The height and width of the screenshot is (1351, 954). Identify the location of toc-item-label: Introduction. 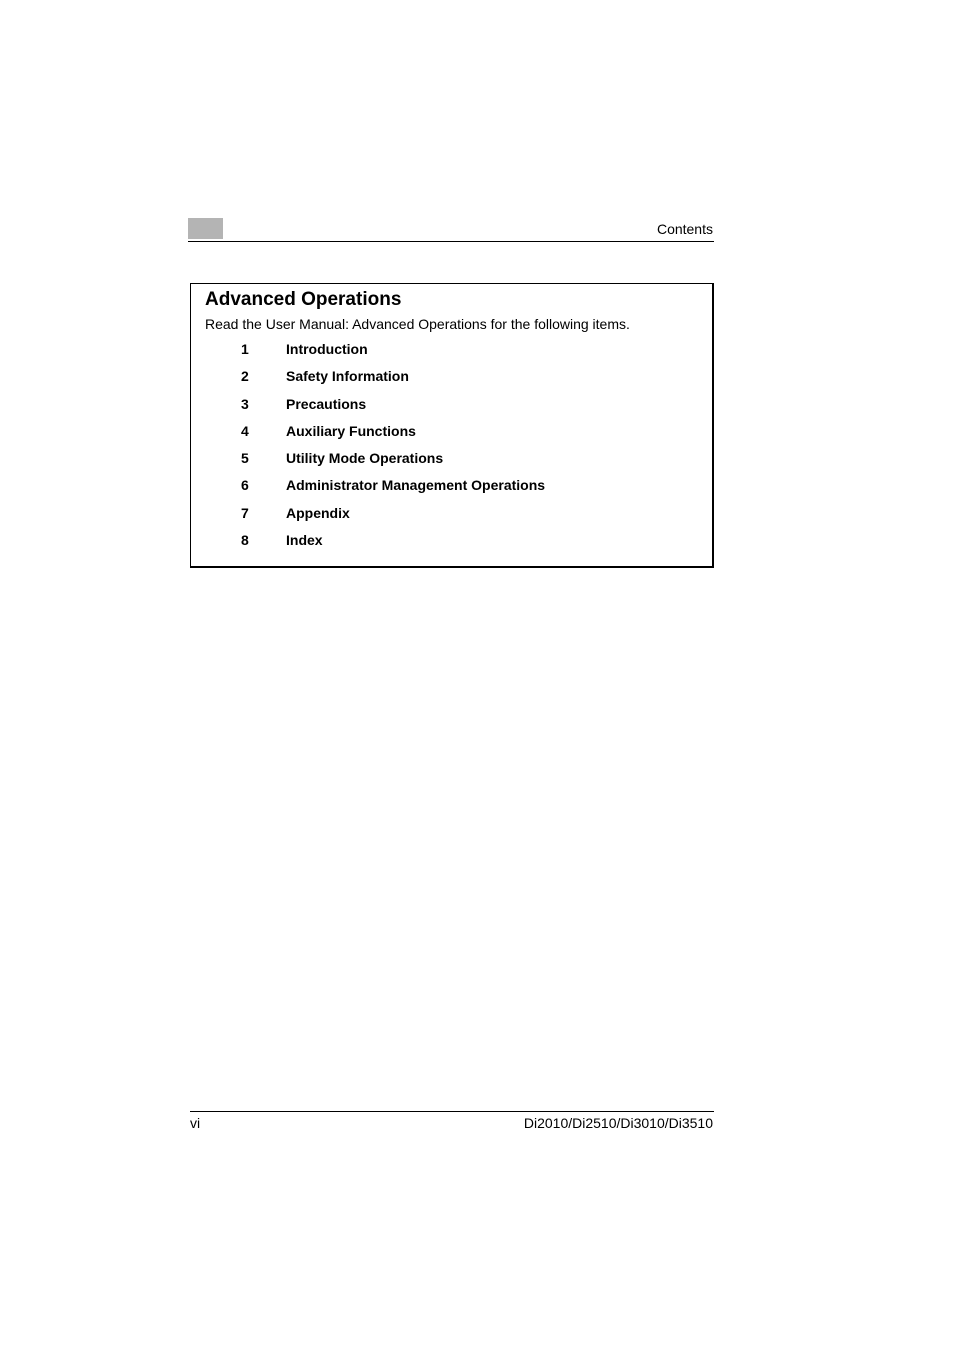
(327, 349).